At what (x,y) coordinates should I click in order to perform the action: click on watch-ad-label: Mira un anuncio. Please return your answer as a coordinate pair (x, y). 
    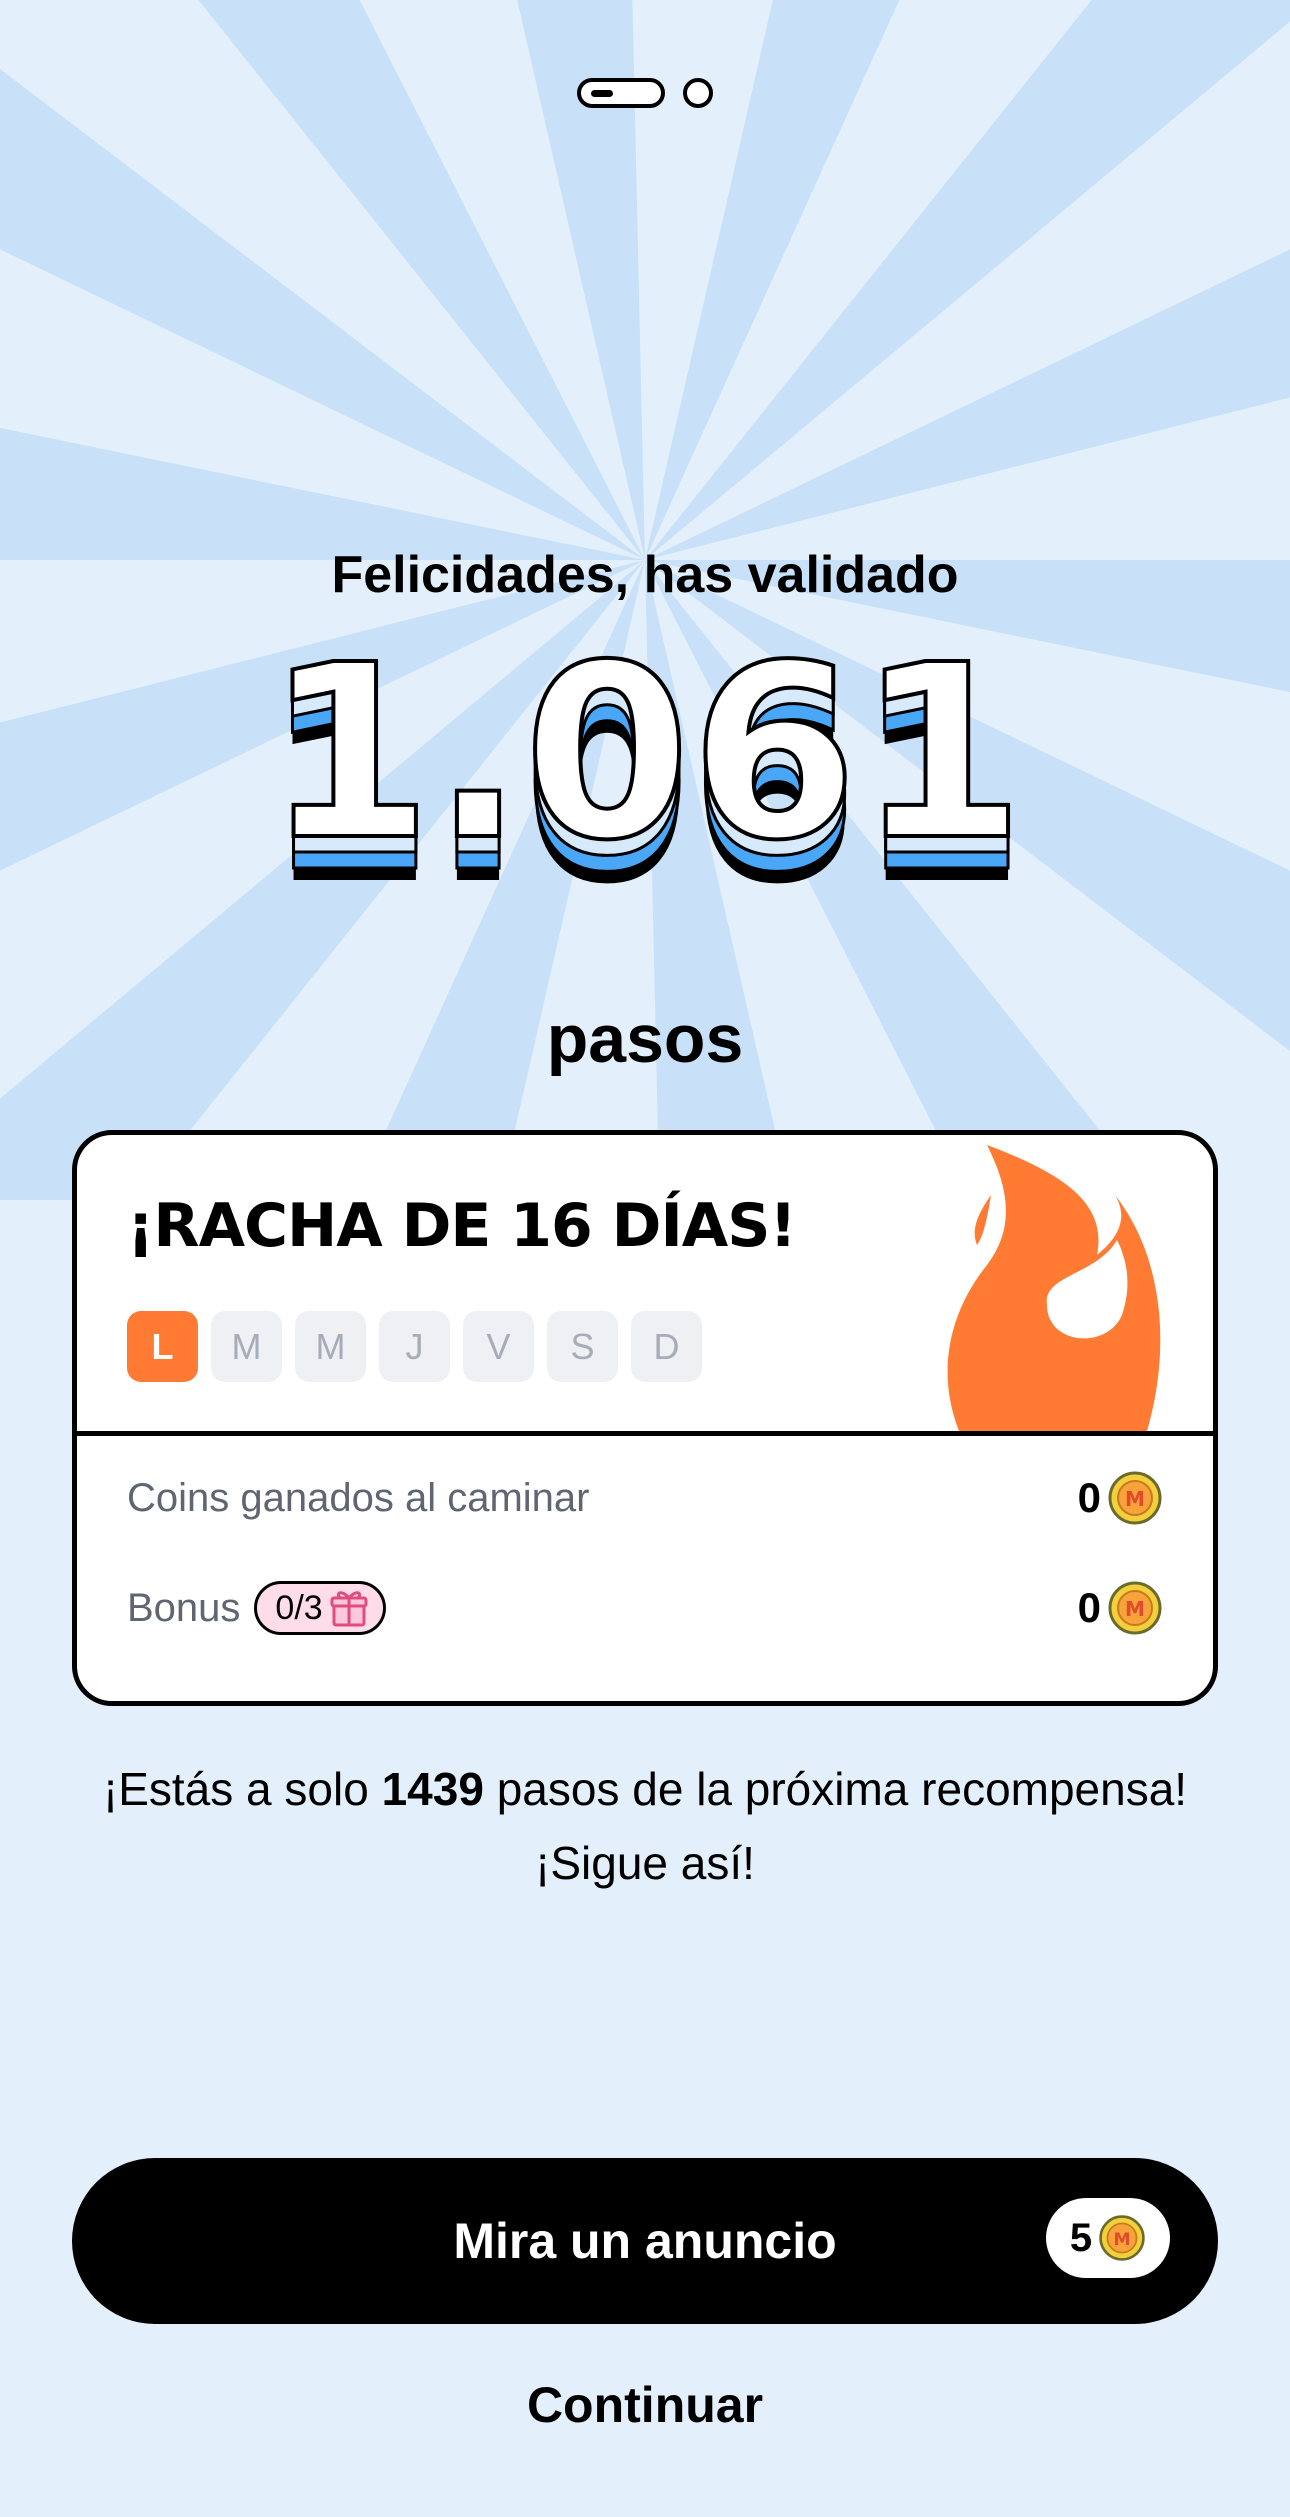
    Looking at the image, I should click on (645, 2241).